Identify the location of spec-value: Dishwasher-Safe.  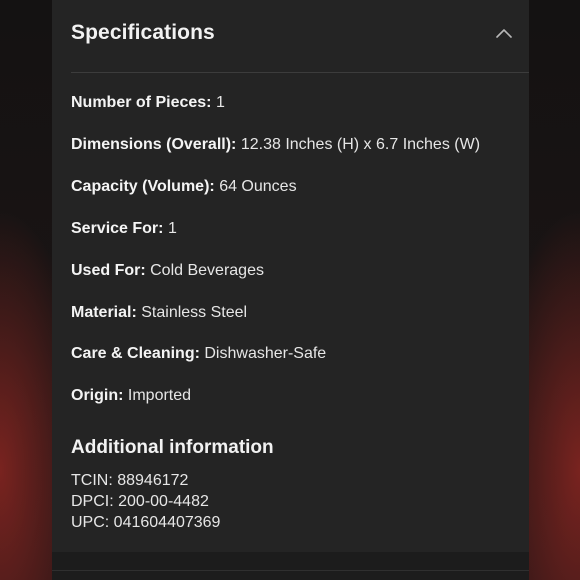
(265, 353).